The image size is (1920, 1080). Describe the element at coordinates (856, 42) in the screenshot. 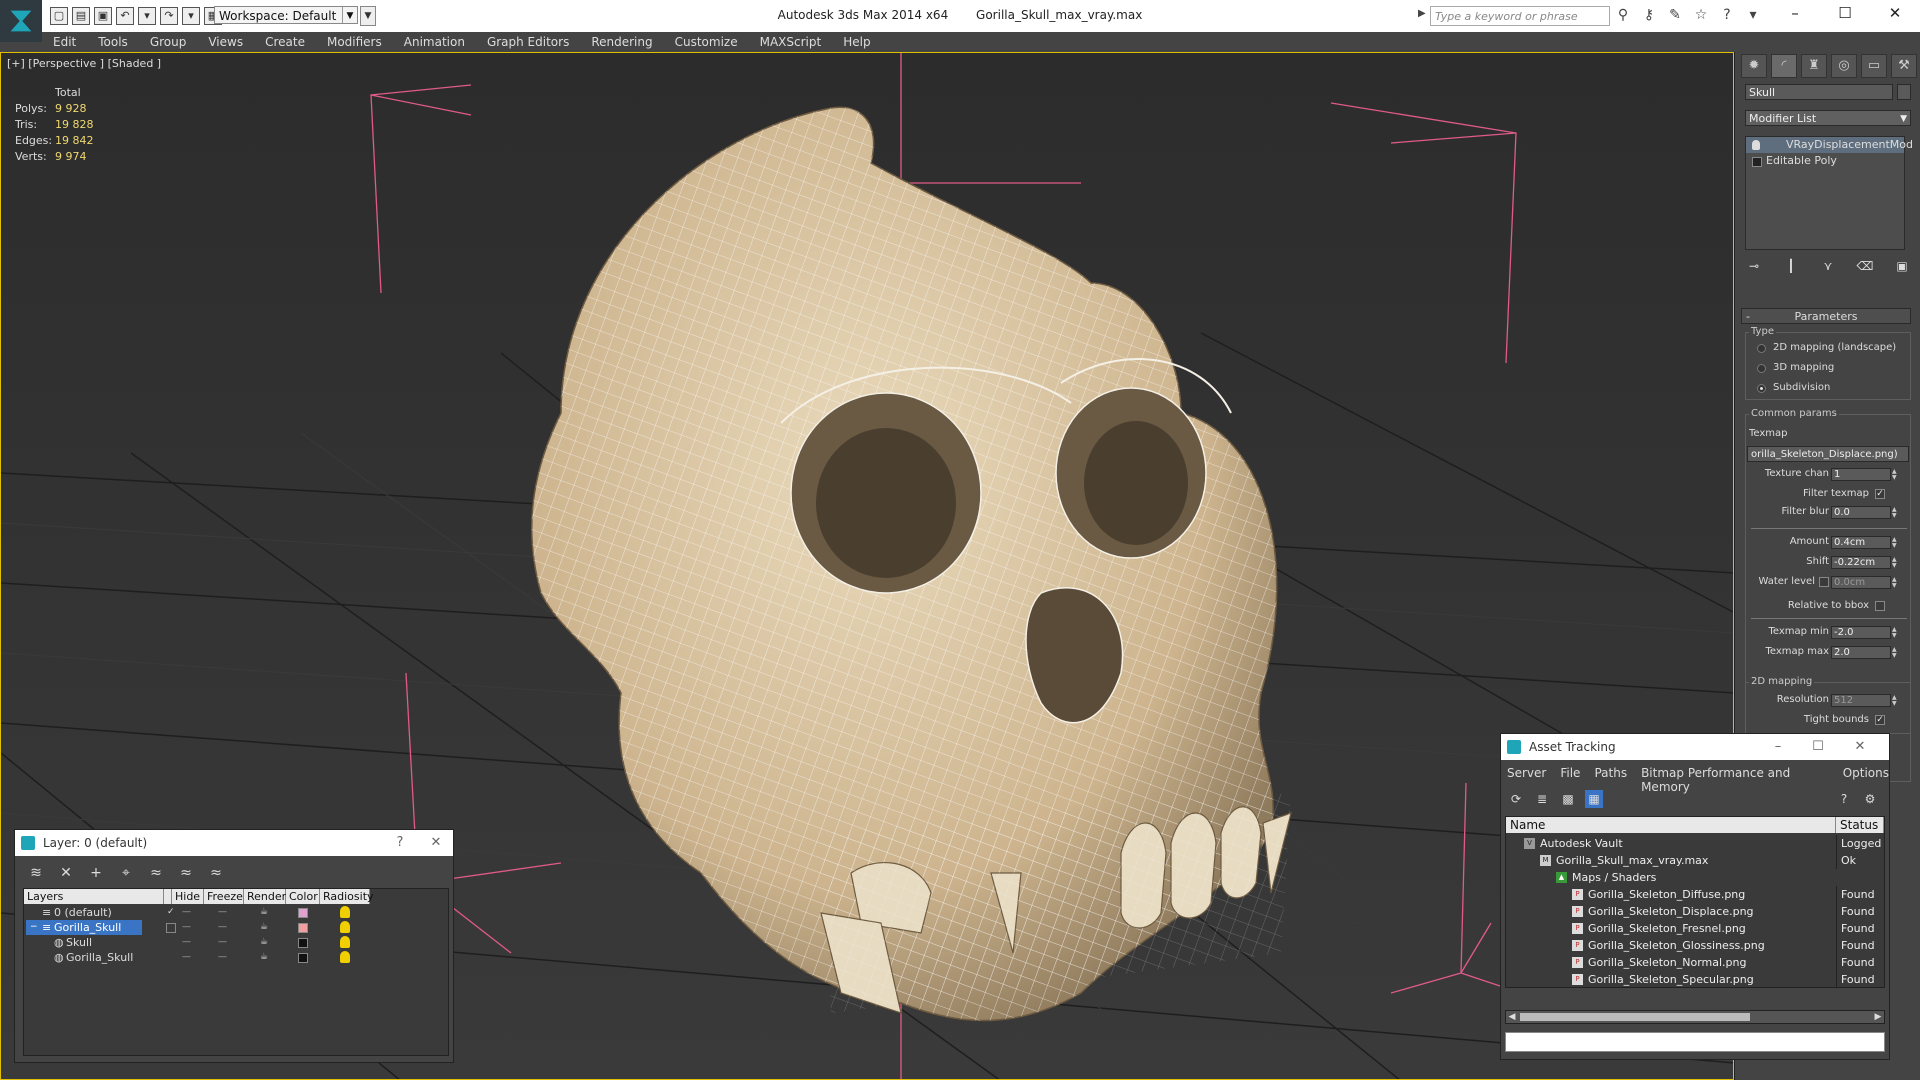

I see `menu-help: Help` at that location.